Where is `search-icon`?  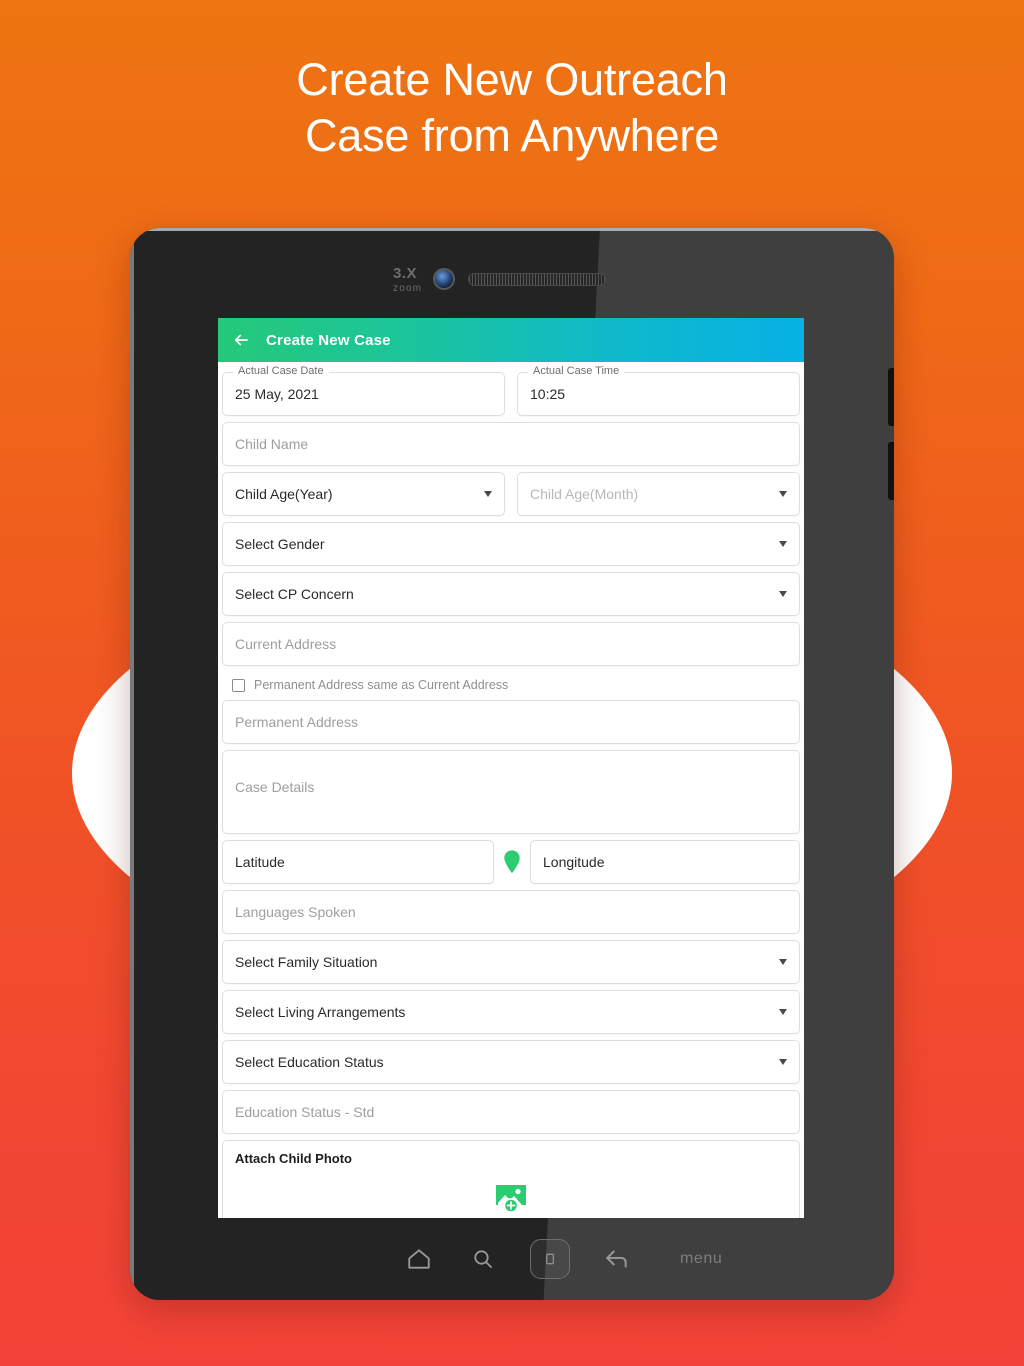 search-icon is located at coordinates (483, 1259).